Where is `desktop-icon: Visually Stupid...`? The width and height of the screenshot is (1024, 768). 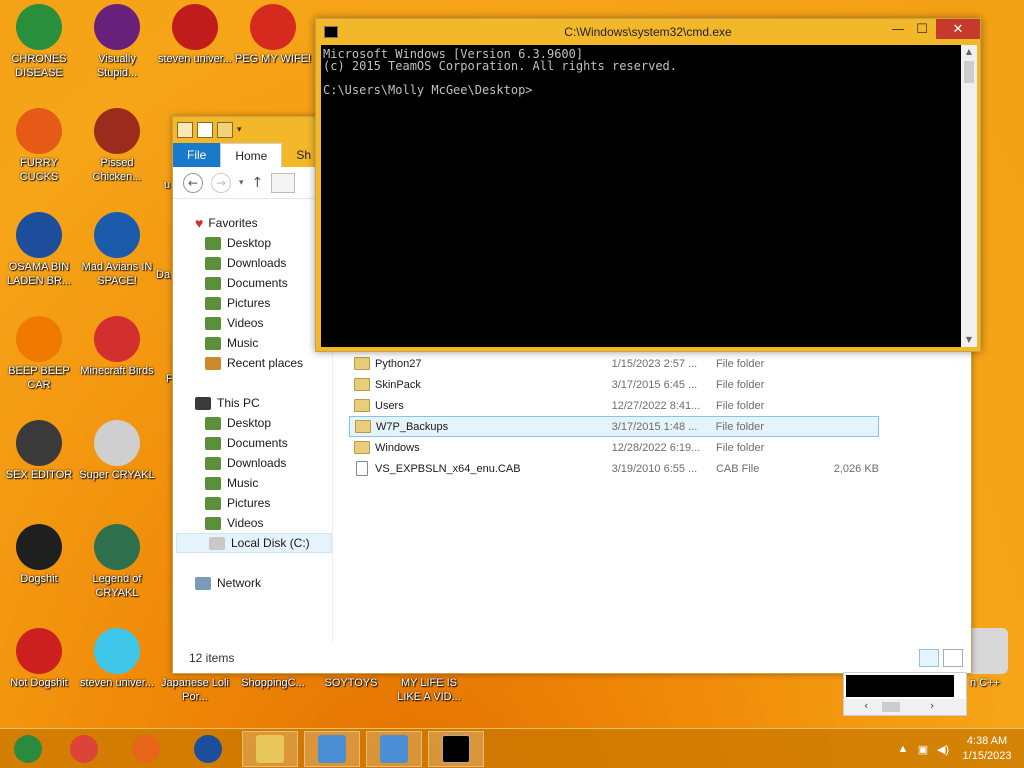 desktop-icon: Visually Stupid... is located at coordinates (117, 42).